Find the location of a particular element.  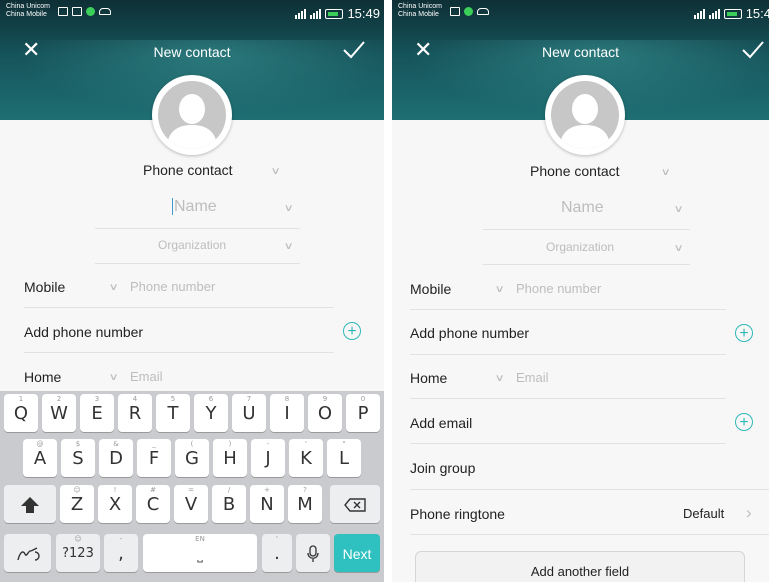

key-b: / B is located at coordinates (229, 504).